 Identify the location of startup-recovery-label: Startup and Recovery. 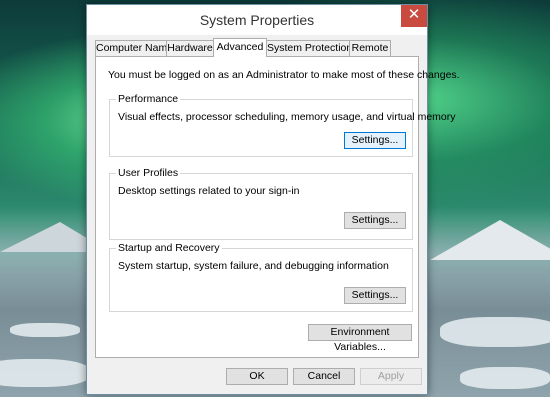
(169, 248).